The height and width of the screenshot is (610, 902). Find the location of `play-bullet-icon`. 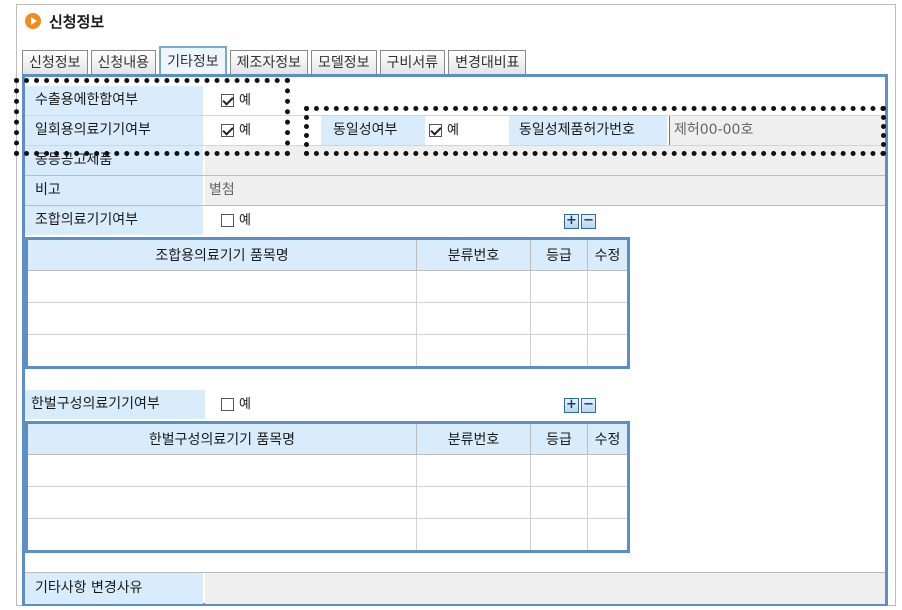

play-bullet-icon is located at coordinates (33, 21).